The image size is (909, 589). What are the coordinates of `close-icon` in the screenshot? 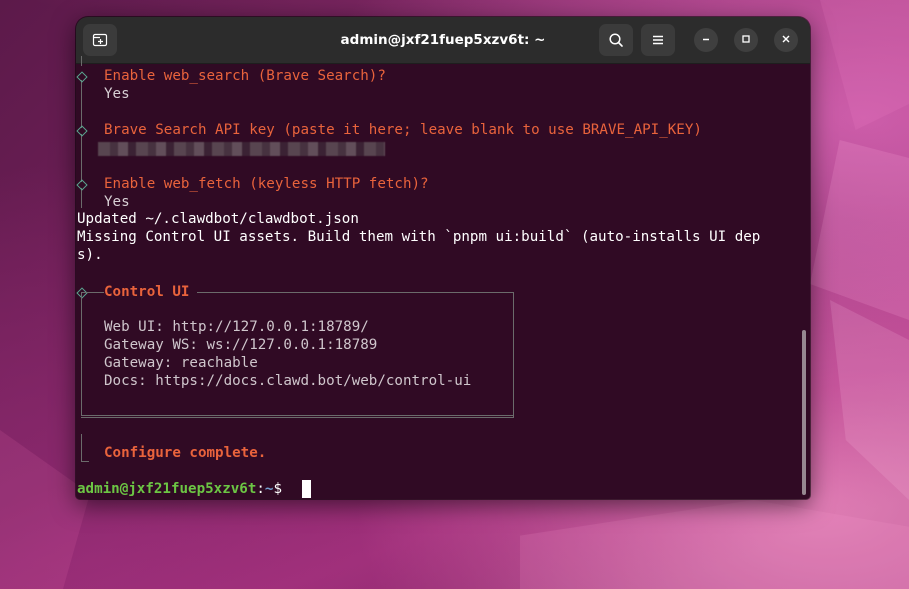 It's located at (786, 40).